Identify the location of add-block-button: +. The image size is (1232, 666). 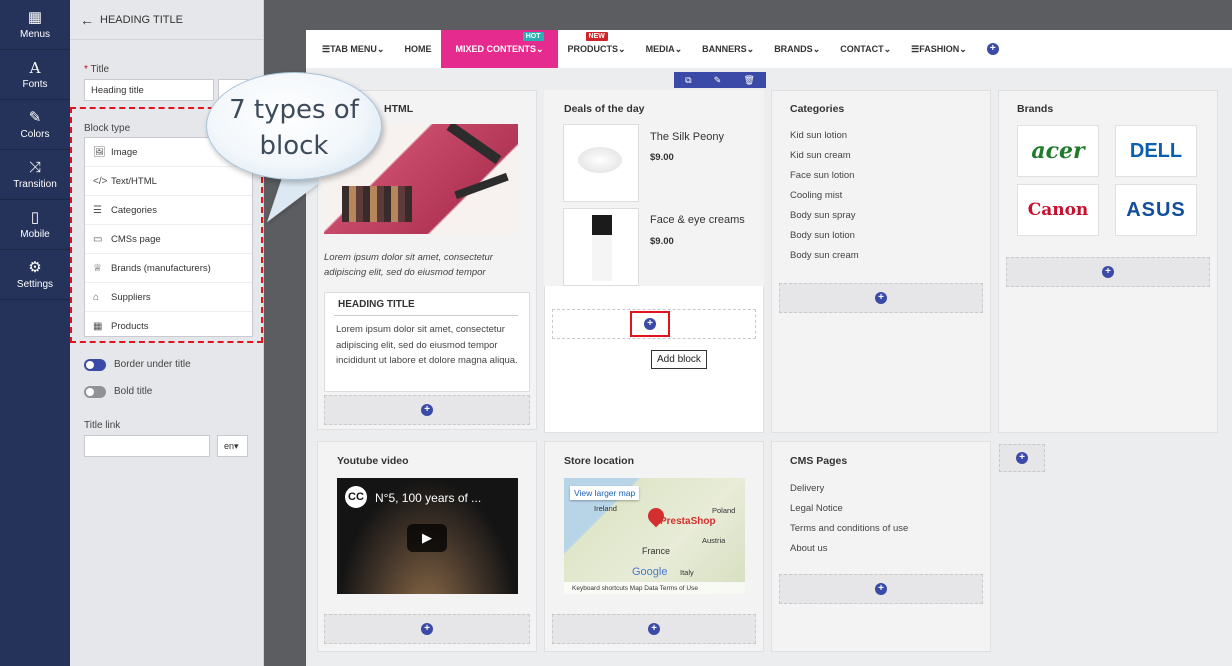
(650, 324).